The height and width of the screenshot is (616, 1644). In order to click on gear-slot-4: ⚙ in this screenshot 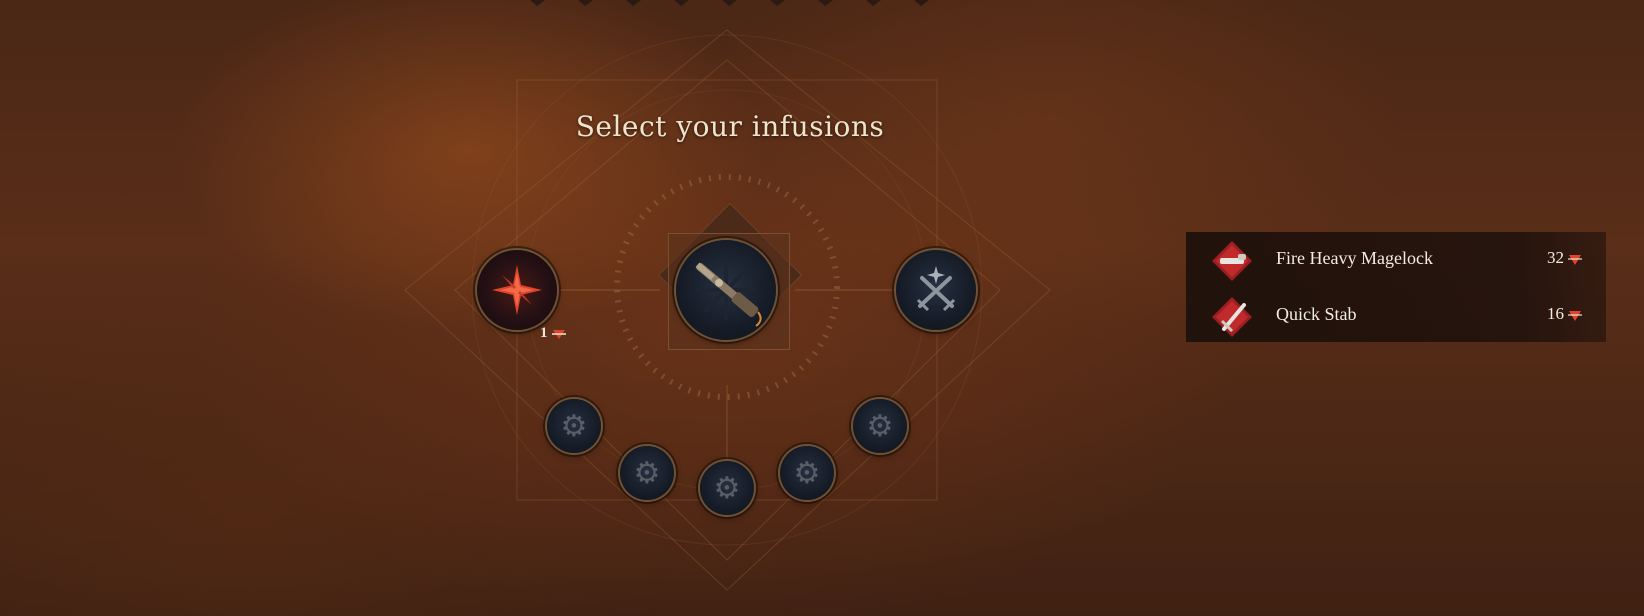, I will do `click(807, 473)`.